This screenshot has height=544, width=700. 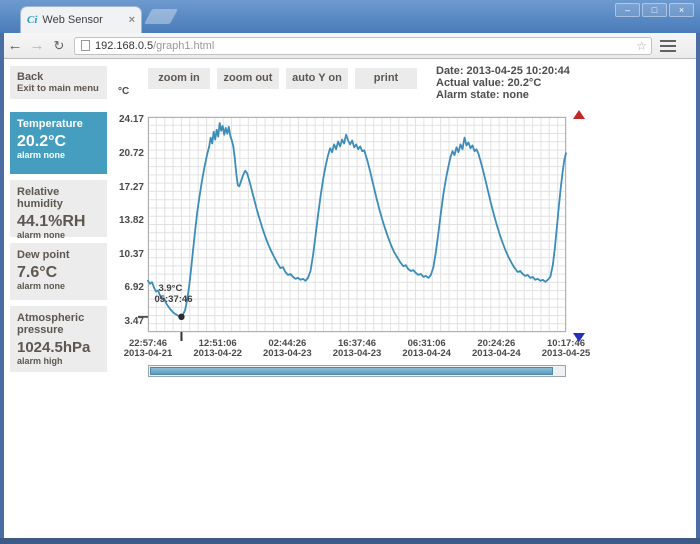 What do you see at coordinates (350, 16) in the screenshot?
I see `browser-titlebar: Ci Web Sensor × – □ ×` at bounding box center [350, 16].